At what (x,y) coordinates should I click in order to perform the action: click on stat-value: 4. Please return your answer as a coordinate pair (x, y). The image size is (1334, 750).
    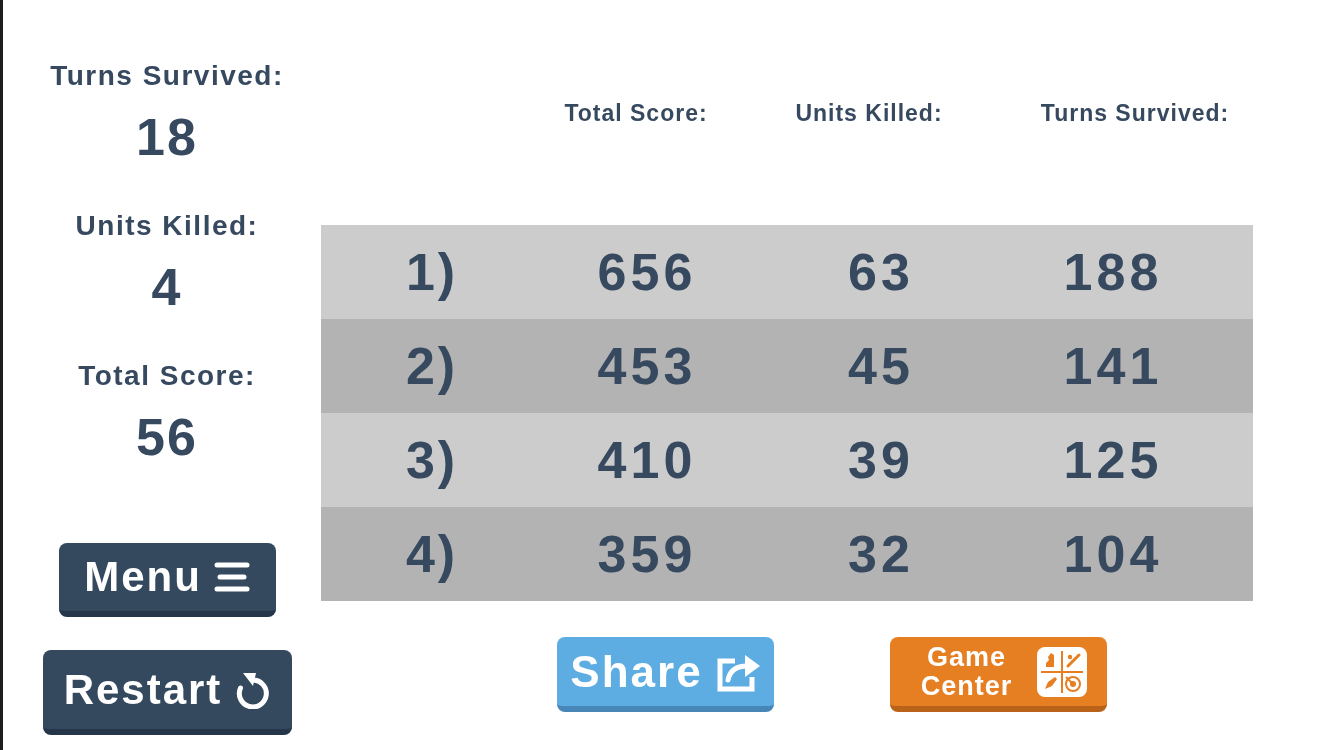
    Looking at the image, I should click on (167, 287).